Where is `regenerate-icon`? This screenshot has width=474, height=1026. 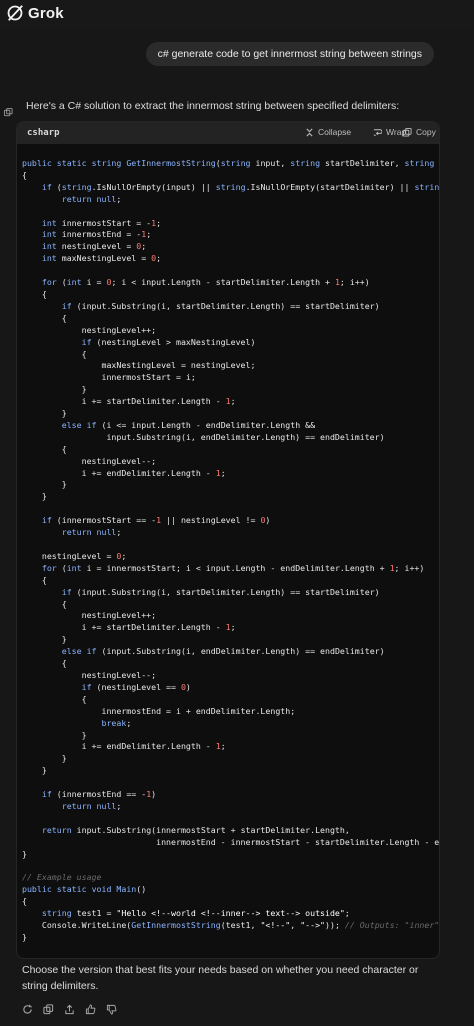
regenerate-icon is located at coordinates (27, 1009).